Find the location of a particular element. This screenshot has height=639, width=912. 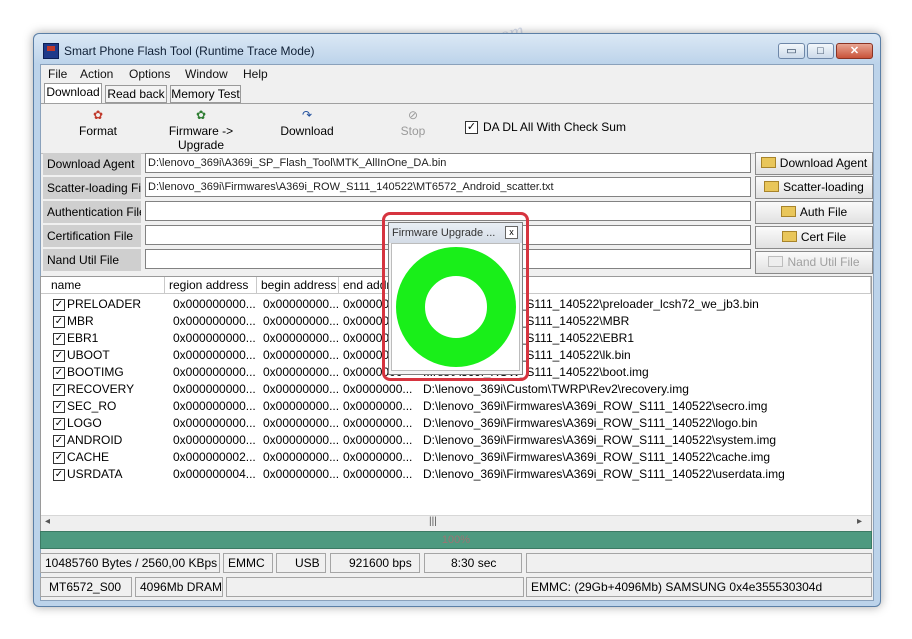

close-icon: ✕ is located at coordinates (854, 51).